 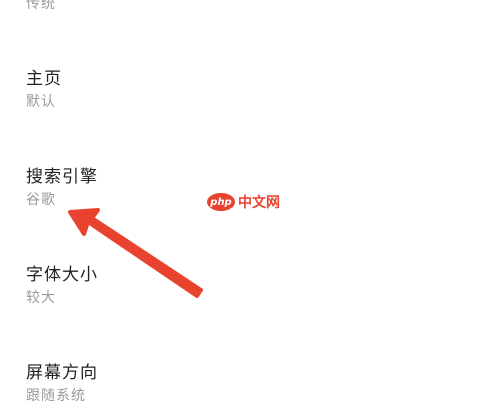 What do you see at coordinates (41, 6) in the screenshot?
I see `setting-value: 传统` at bounding box center [41, 6].